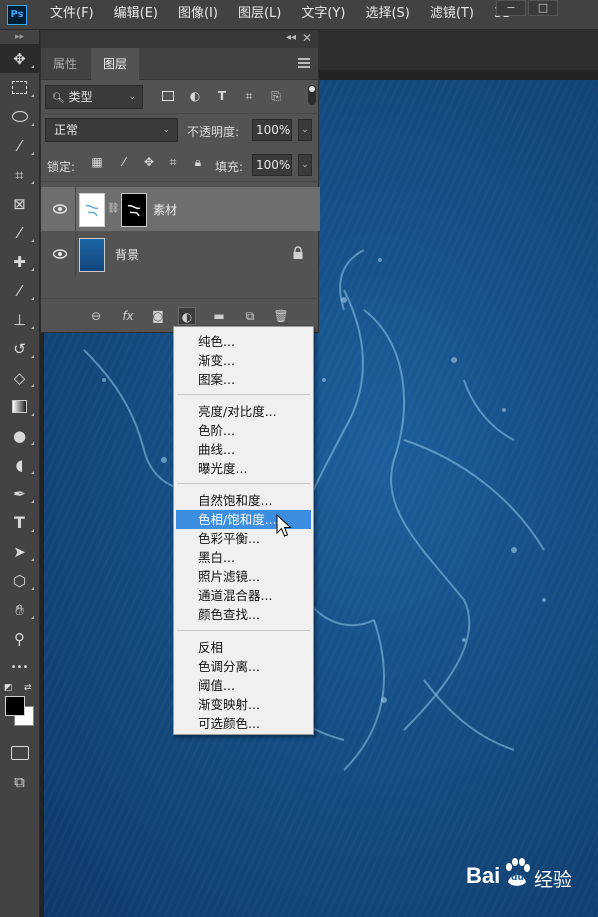 The width and height of the screenshot is (598, 917). I want to click on lasso-tool, so click(19, 116).